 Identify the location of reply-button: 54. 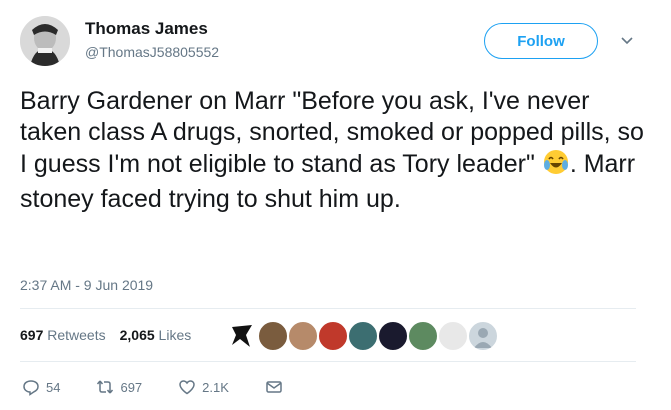
(41, 387).